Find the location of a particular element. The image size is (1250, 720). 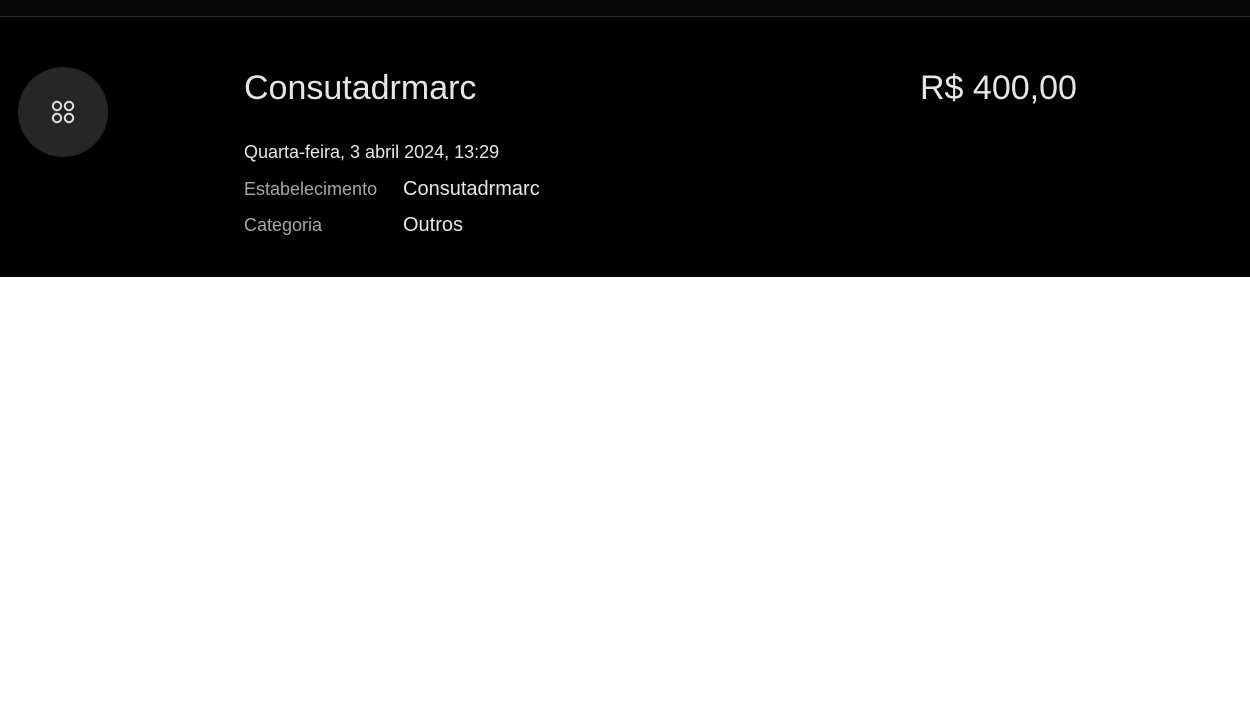

detail-value: Outros is located at coordinates (433, 225).